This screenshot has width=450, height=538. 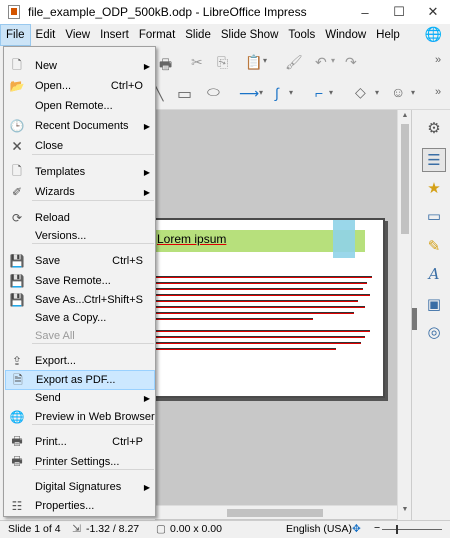 I want to click on file-menu-item-templates: 🗋 Templates ▶, so click(x=80, y=172).